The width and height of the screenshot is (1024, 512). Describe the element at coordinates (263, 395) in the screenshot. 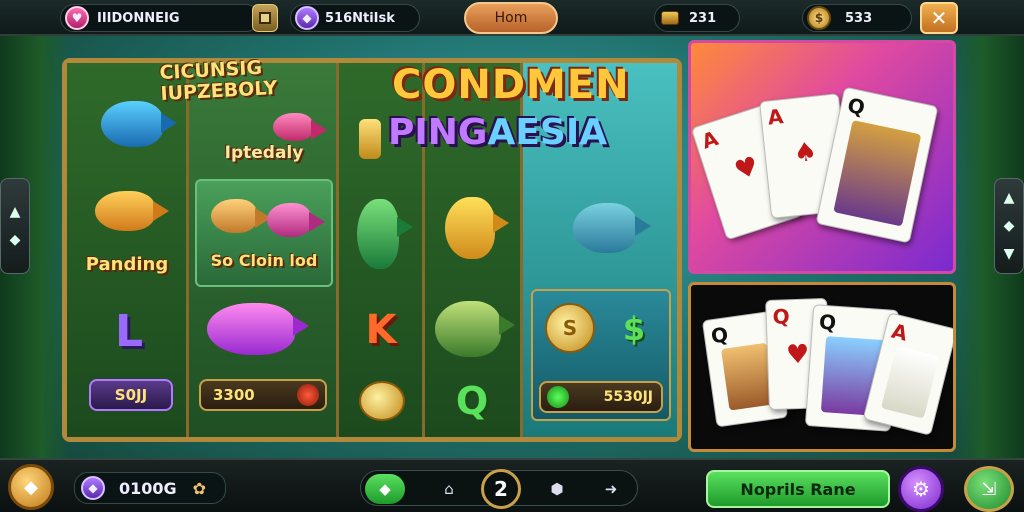

I see `middle-value-chip: 3300` at that location.